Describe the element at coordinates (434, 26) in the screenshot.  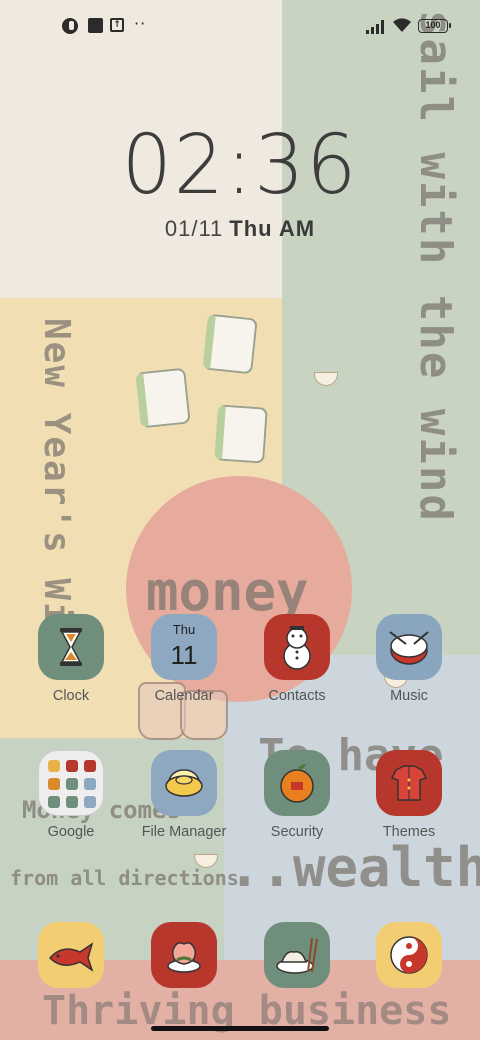
I see `battery-icon: 100` at that location.